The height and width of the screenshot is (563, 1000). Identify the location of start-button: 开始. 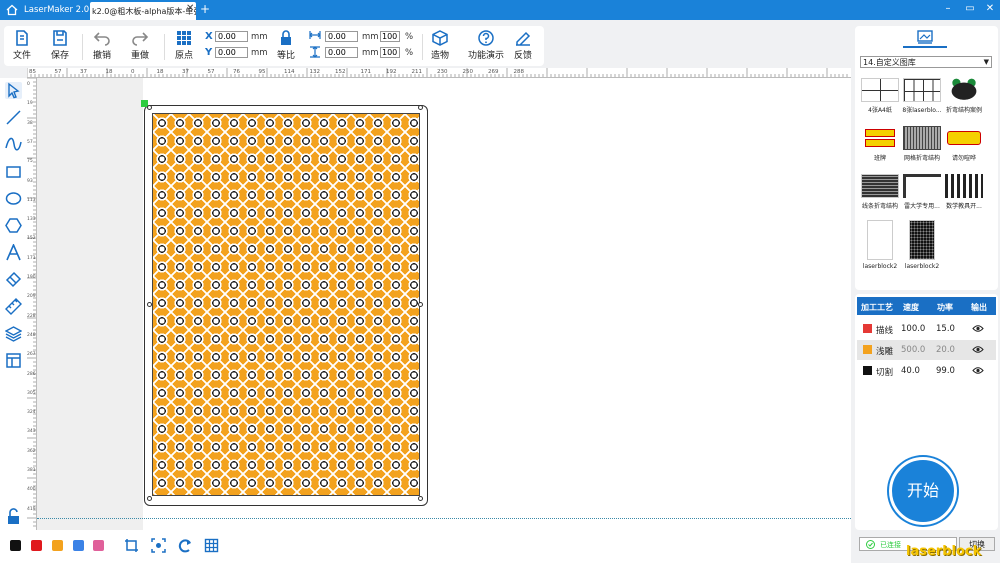
(923, 491).